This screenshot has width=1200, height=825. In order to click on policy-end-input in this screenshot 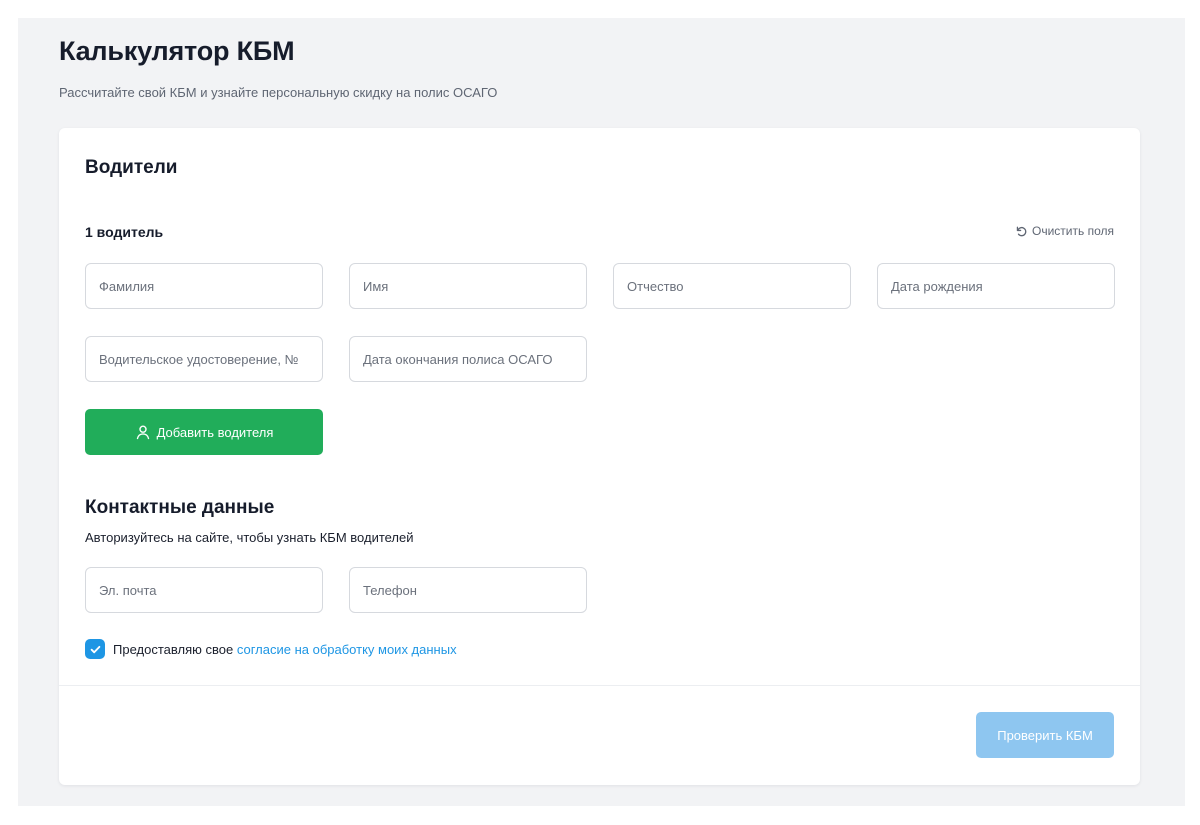, I will do `click(474, 359)`.